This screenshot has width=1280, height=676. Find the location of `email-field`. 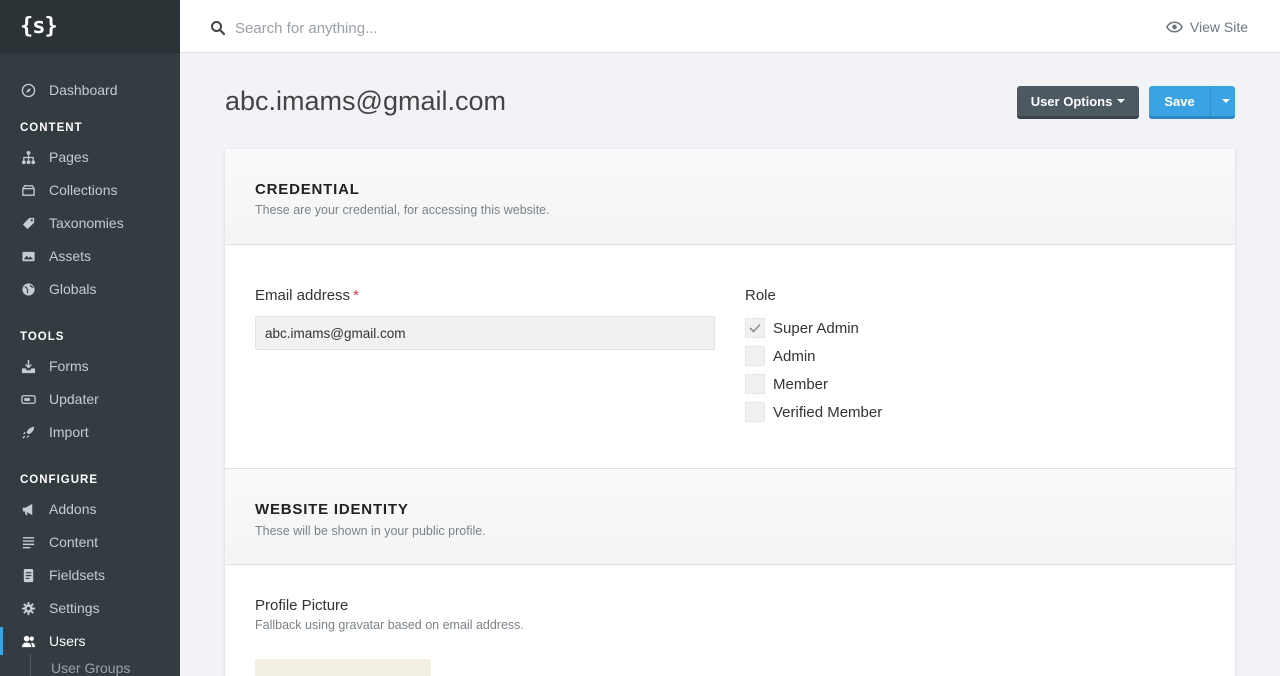

email-field is located at coordinates (485, 333).